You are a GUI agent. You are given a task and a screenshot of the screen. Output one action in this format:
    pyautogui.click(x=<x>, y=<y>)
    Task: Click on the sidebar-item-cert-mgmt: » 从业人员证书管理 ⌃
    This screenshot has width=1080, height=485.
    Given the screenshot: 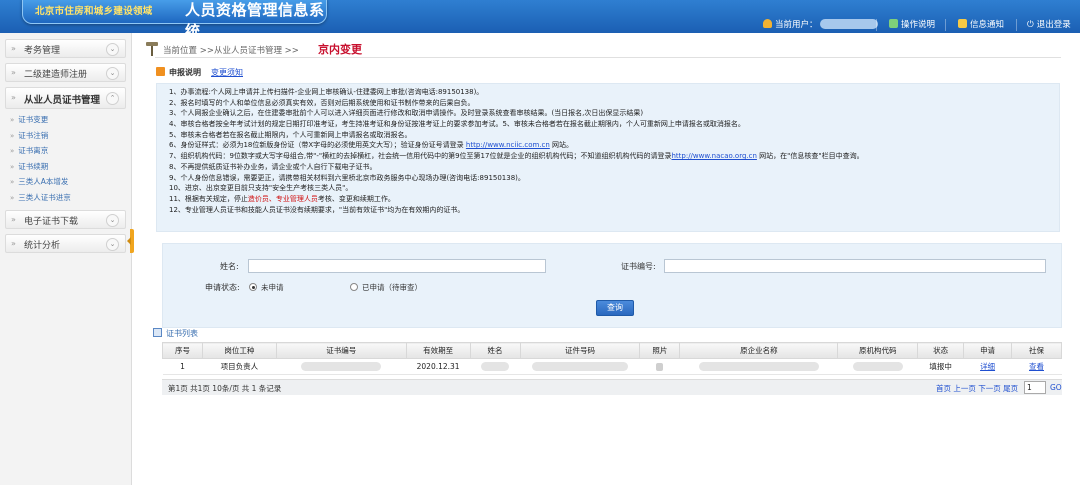 What is the action you would take?
    pyautogui.click(x=65, y=98)
    